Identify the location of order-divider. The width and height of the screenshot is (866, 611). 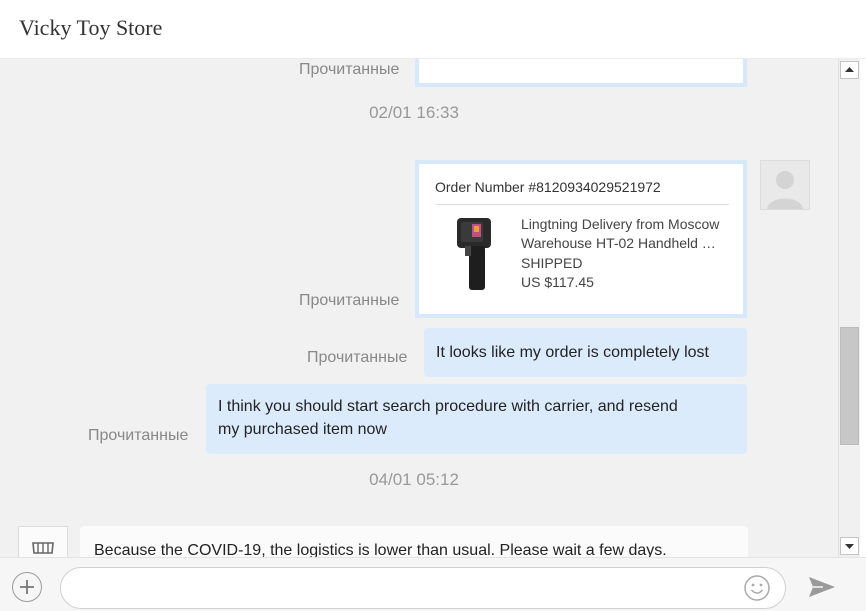
(582, 204).